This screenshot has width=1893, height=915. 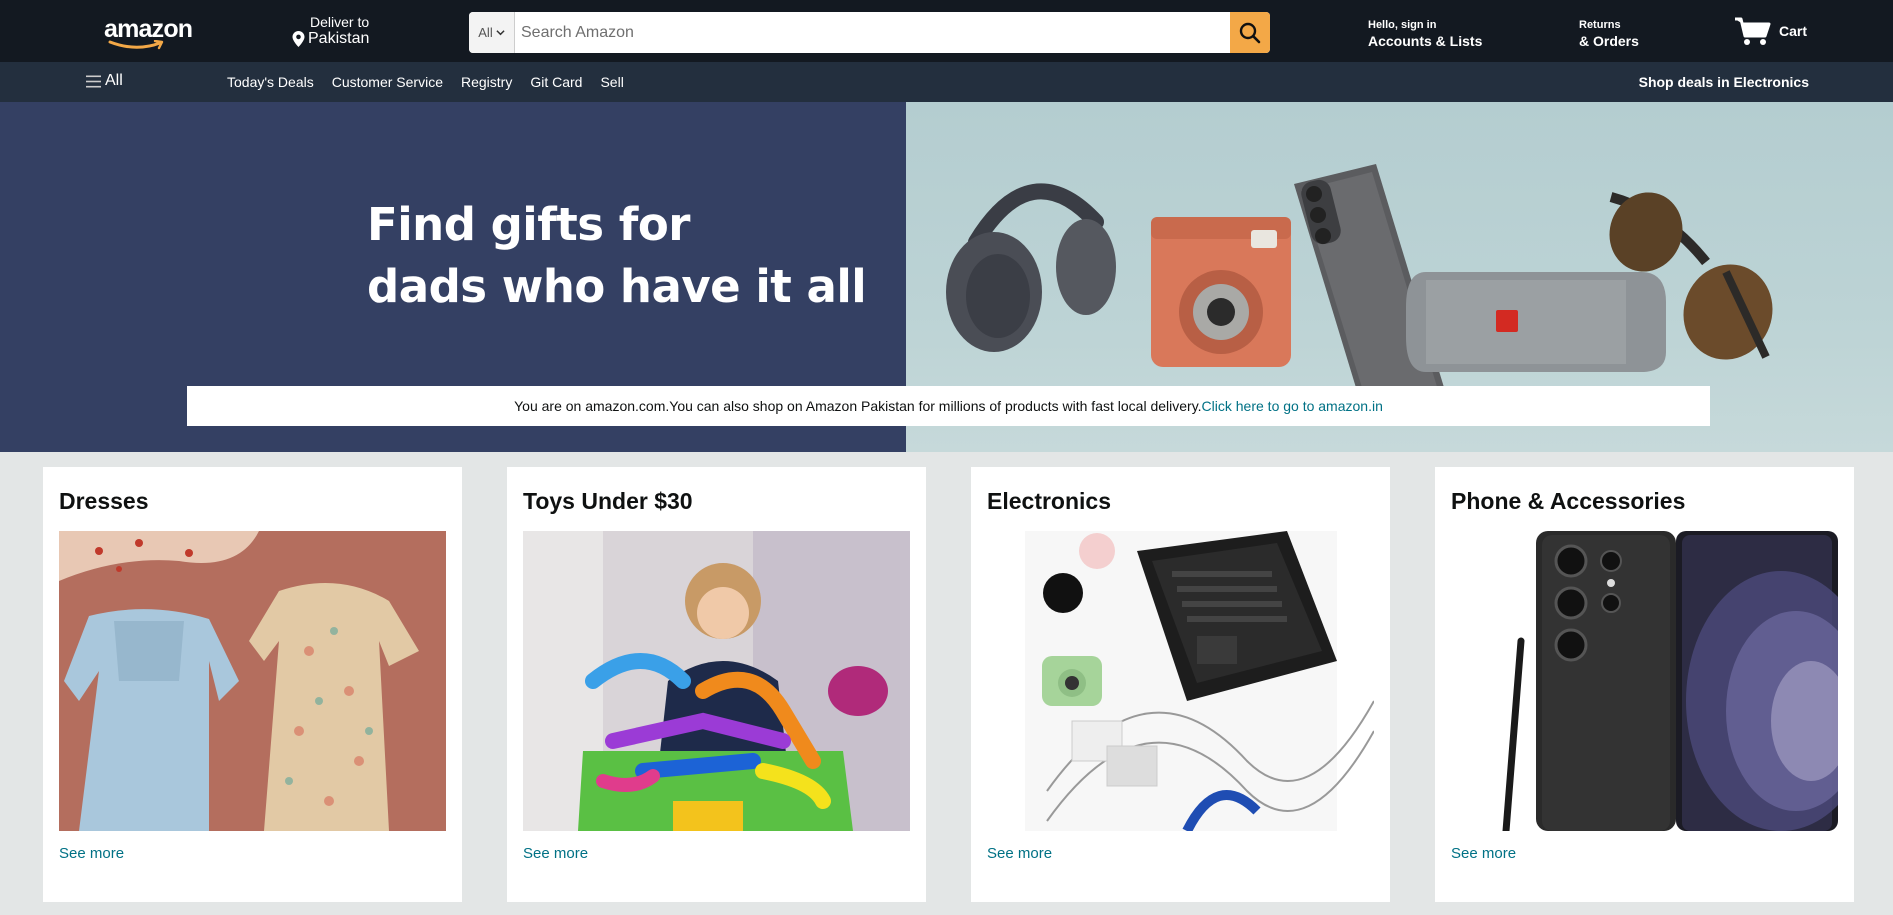 I want to click on returns-orders: Returns & Orders, so click(x=1609, y=34).